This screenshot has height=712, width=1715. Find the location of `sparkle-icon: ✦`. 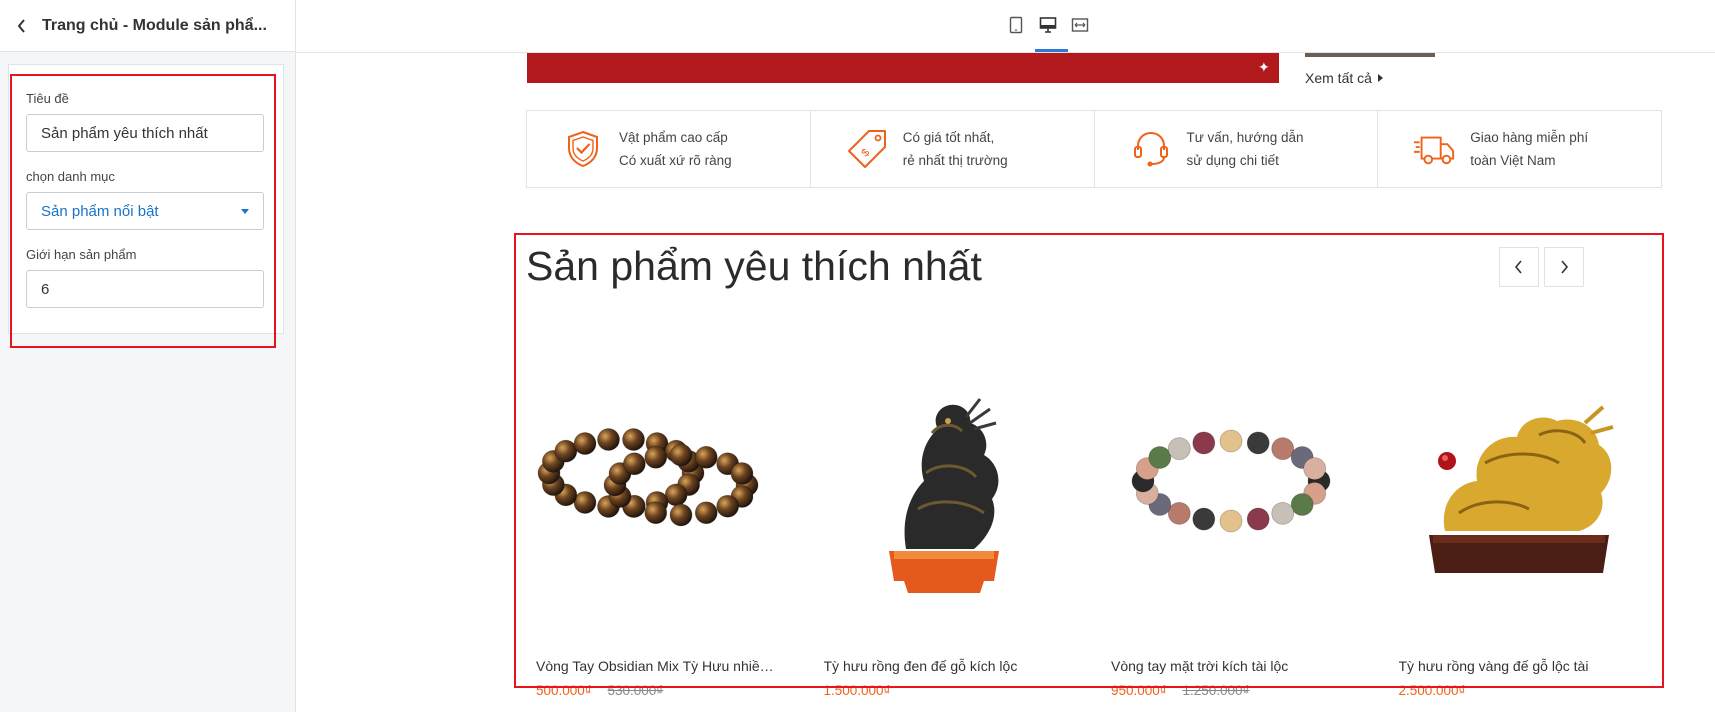

sparkle-icon: ✦ is located at coordinates (1264, 67).